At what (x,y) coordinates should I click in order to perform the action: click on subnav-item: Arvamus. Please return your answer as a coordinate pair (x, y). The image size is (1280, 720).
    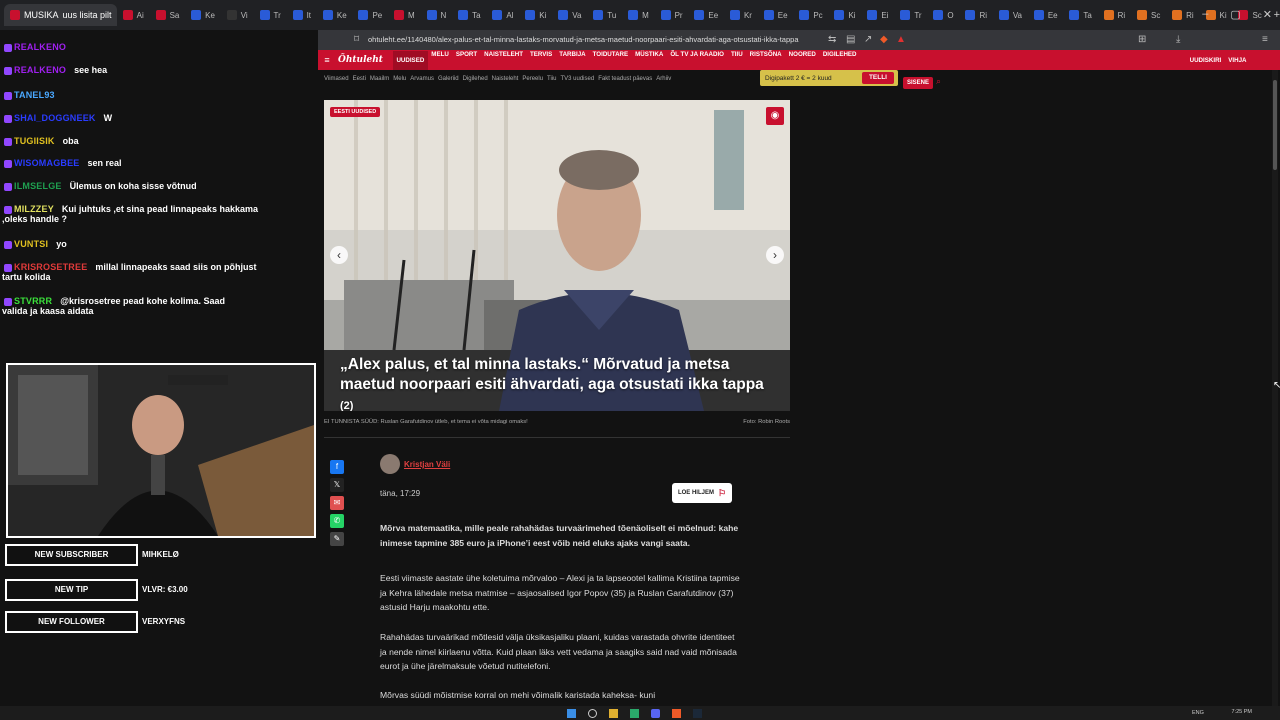
    Looking at the image, I should click on (422, 79).